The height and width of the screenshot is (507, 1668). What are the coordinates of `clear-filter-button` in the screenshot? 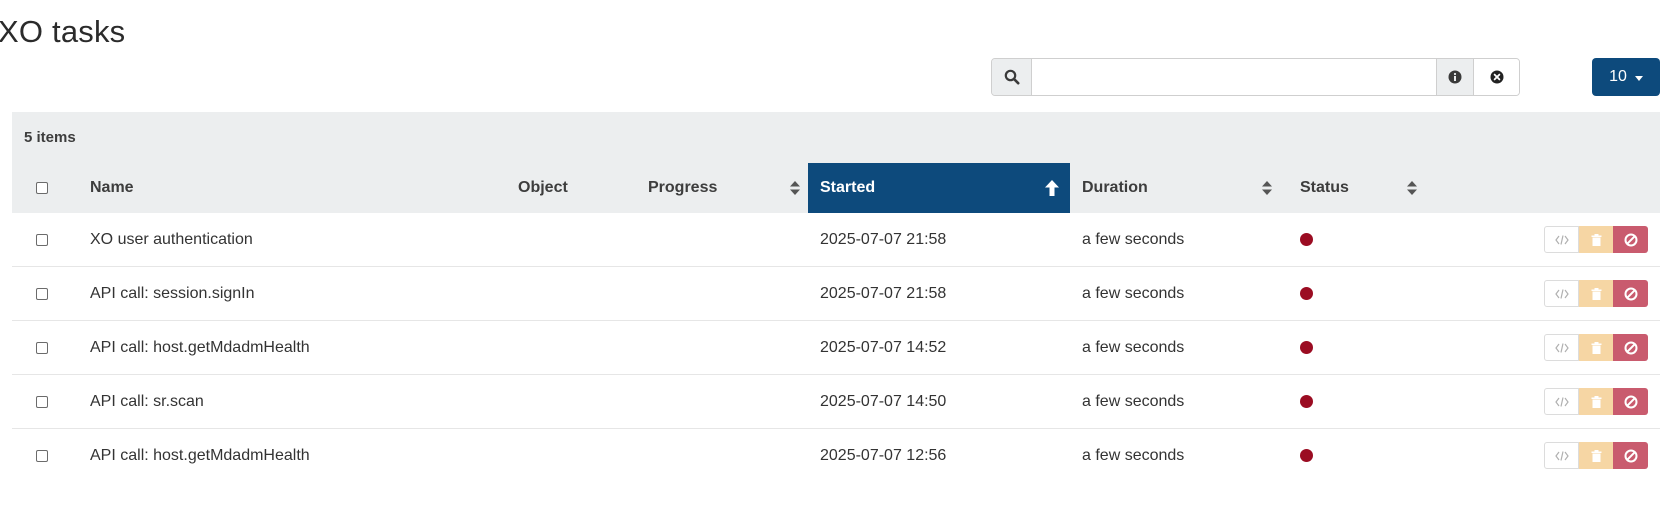 It's located at (1496, 77).